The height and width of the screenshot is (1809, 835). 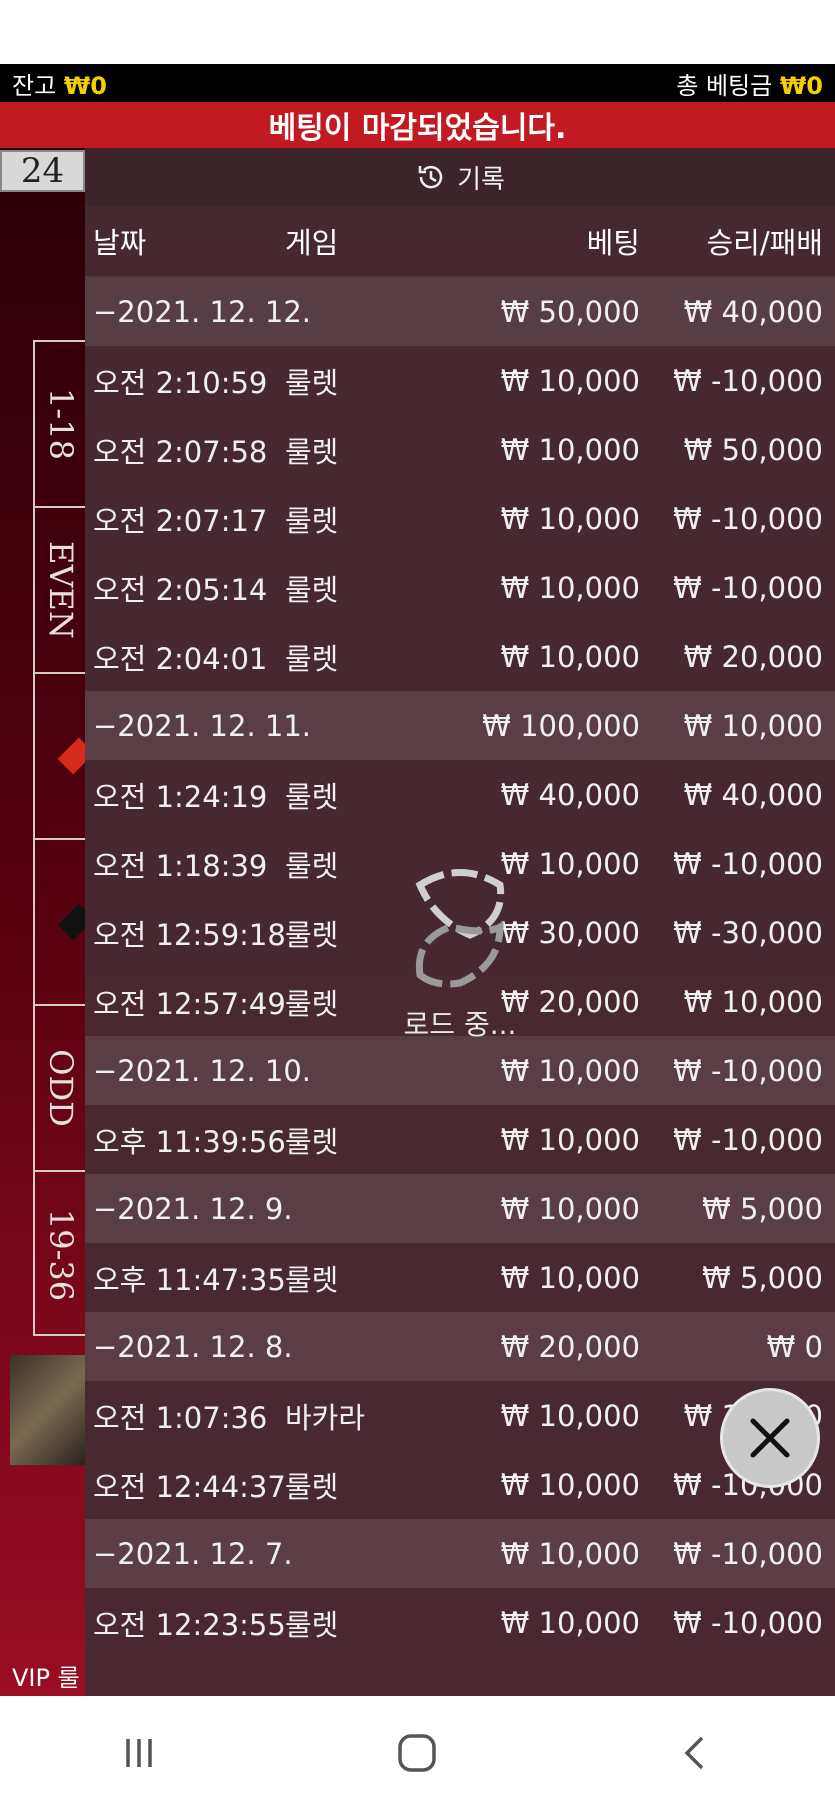 What do you see at coordinates (794, 1346) in the screenshot?
I see `row-result: ₩ 0` at bounding box center [794, 1346].